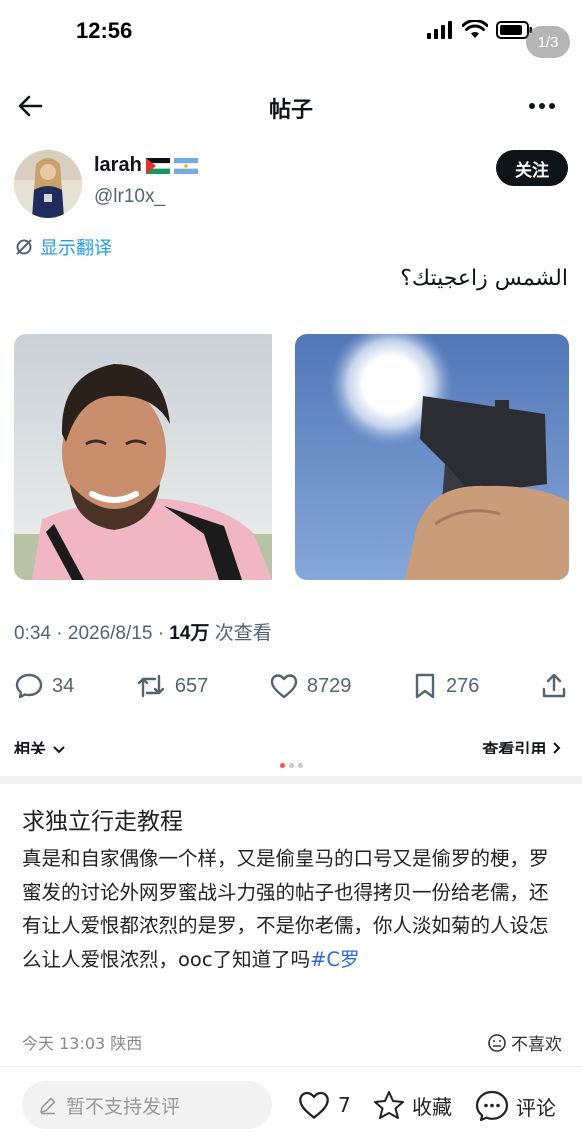 Image resolution: width=582 pixels, height=1144 pixels. What do you see at coordinates (151, 457) in the screenshot?
I see `smiling-man-photo` at bounding box center [151, 457].